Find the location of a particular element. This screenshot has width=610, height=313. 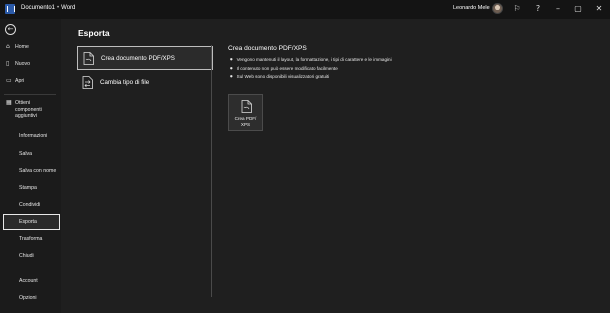

change-file-type-icon is located at coordinates (87, 82).